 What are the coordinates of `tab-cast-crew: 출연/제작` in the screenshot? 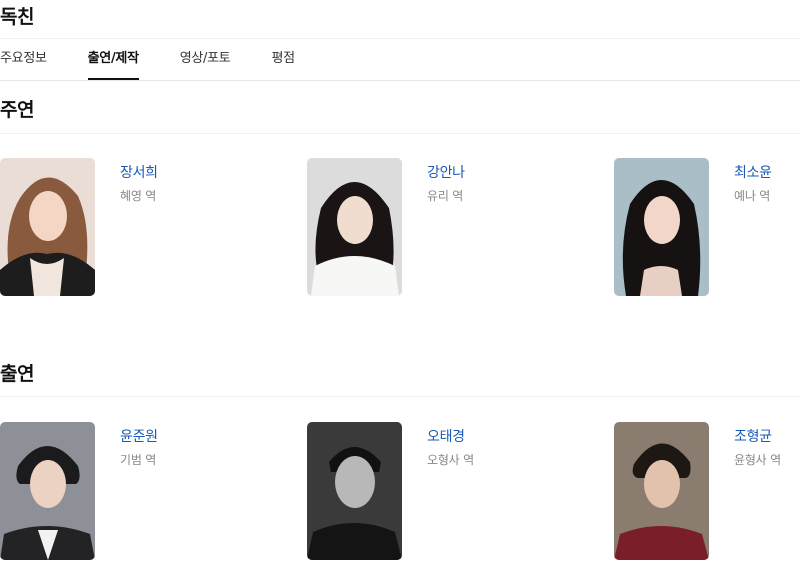 It's located at (113, 64).